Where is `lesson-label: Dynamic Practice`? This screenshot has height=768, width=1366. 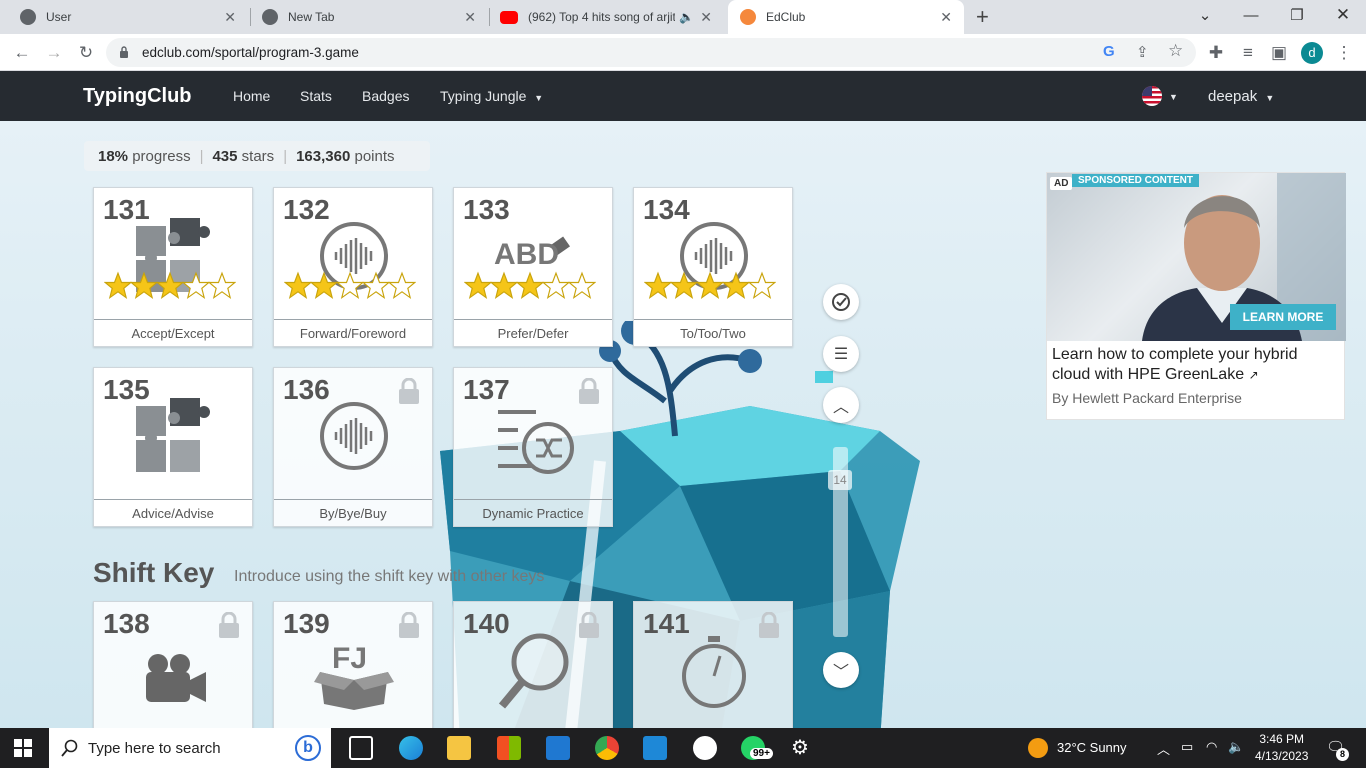
lesson-label: Dynamic Practice is located at coordinates (533, 512).